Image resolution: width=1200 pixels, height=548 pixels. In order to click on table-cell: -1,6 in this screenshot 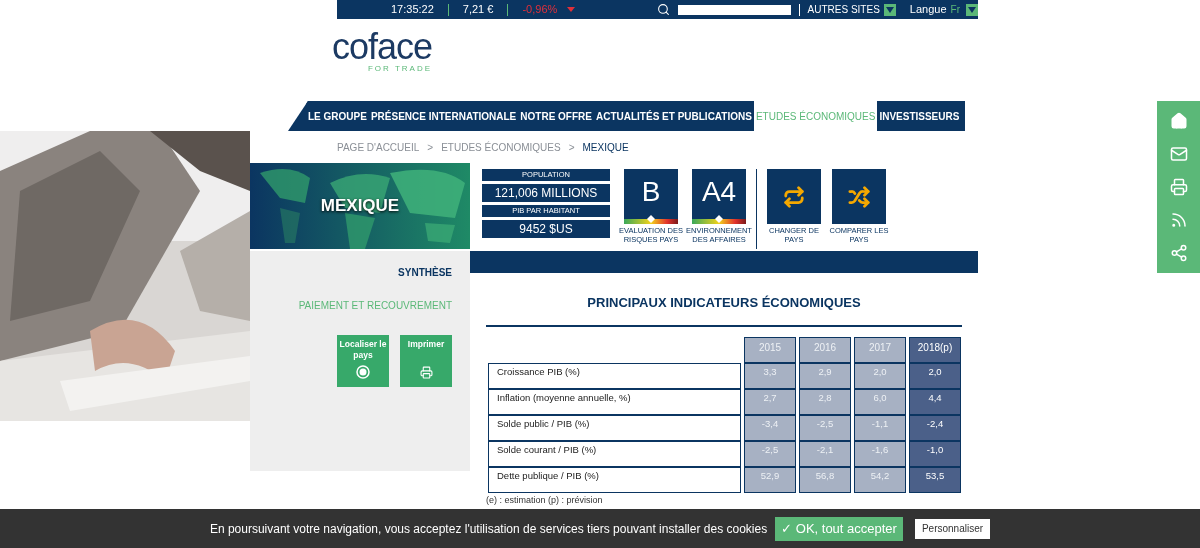, I will do `click(880, 453)`.